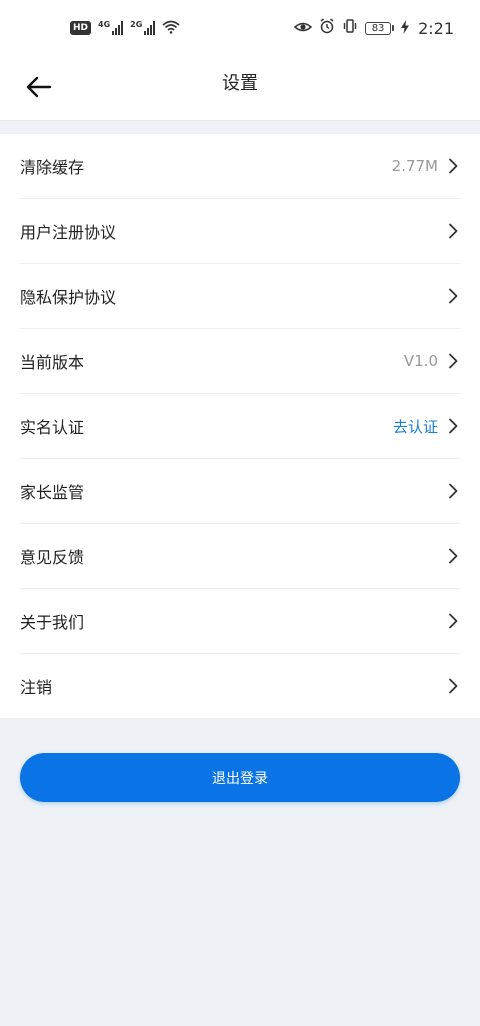 This screenshot has width=480, height=1026. Describe the element at coordinates (240, 686) in the screenshot. I see `settings-item-deactivate: 注销` at that location.